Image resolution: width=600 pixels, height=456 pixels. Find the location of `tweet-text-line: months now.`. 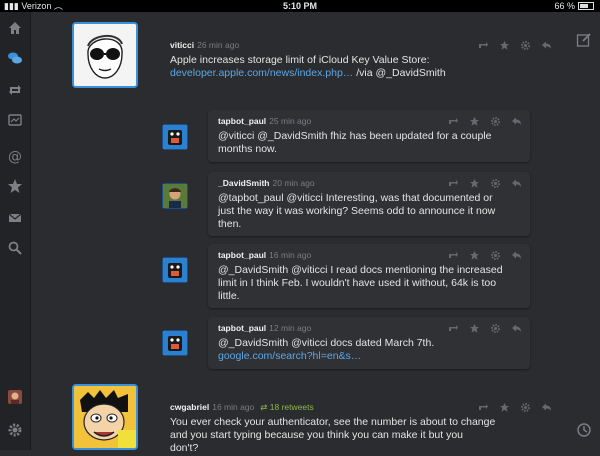

tweet-text-line: months now. is located at coordinates (247, 149).